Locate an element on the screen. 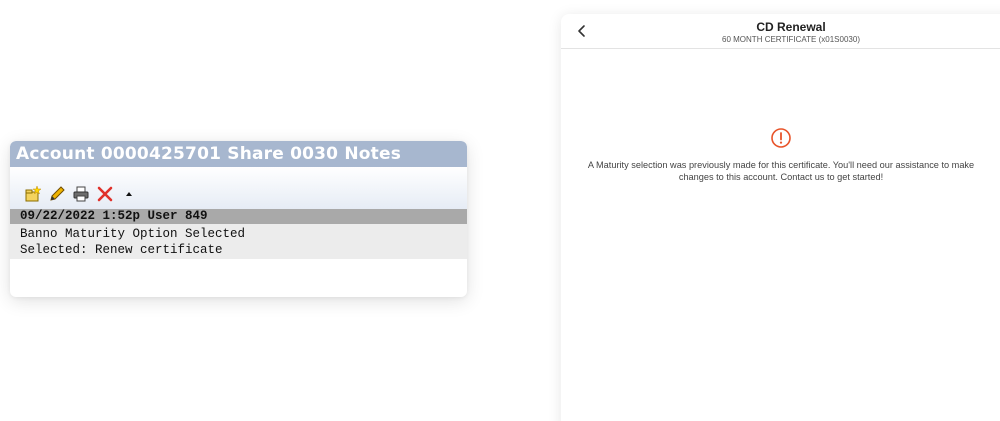  note-line: Banno Maturity Option Selected is located at coordinates (133, 234).